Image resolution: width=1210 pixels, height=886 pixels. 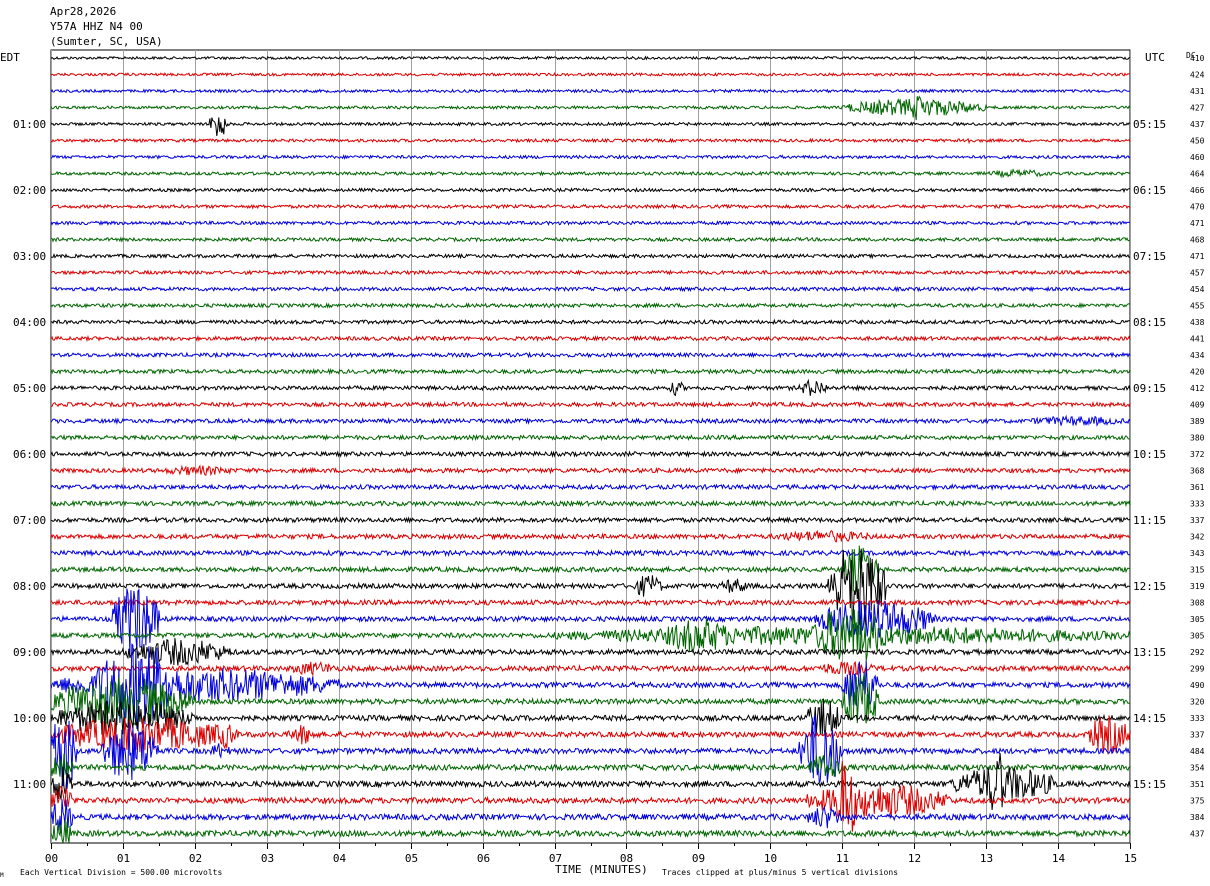 I want to click on dc-offset-label: 292, so click(x=1197, y=652).